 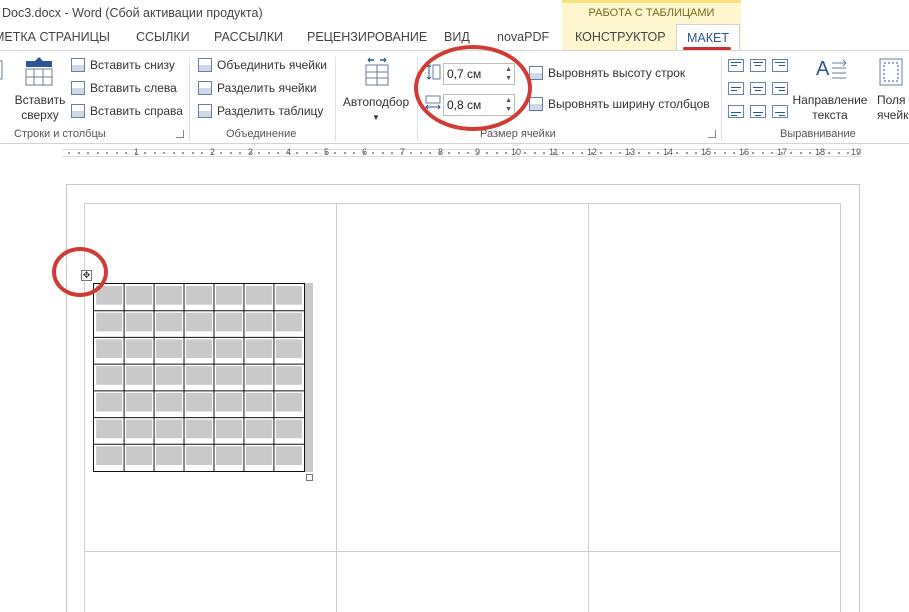 What do you see at coordinates (309, 477) in the screenshot?
I see `table-resize-handle` at bounding box center [309, 477].